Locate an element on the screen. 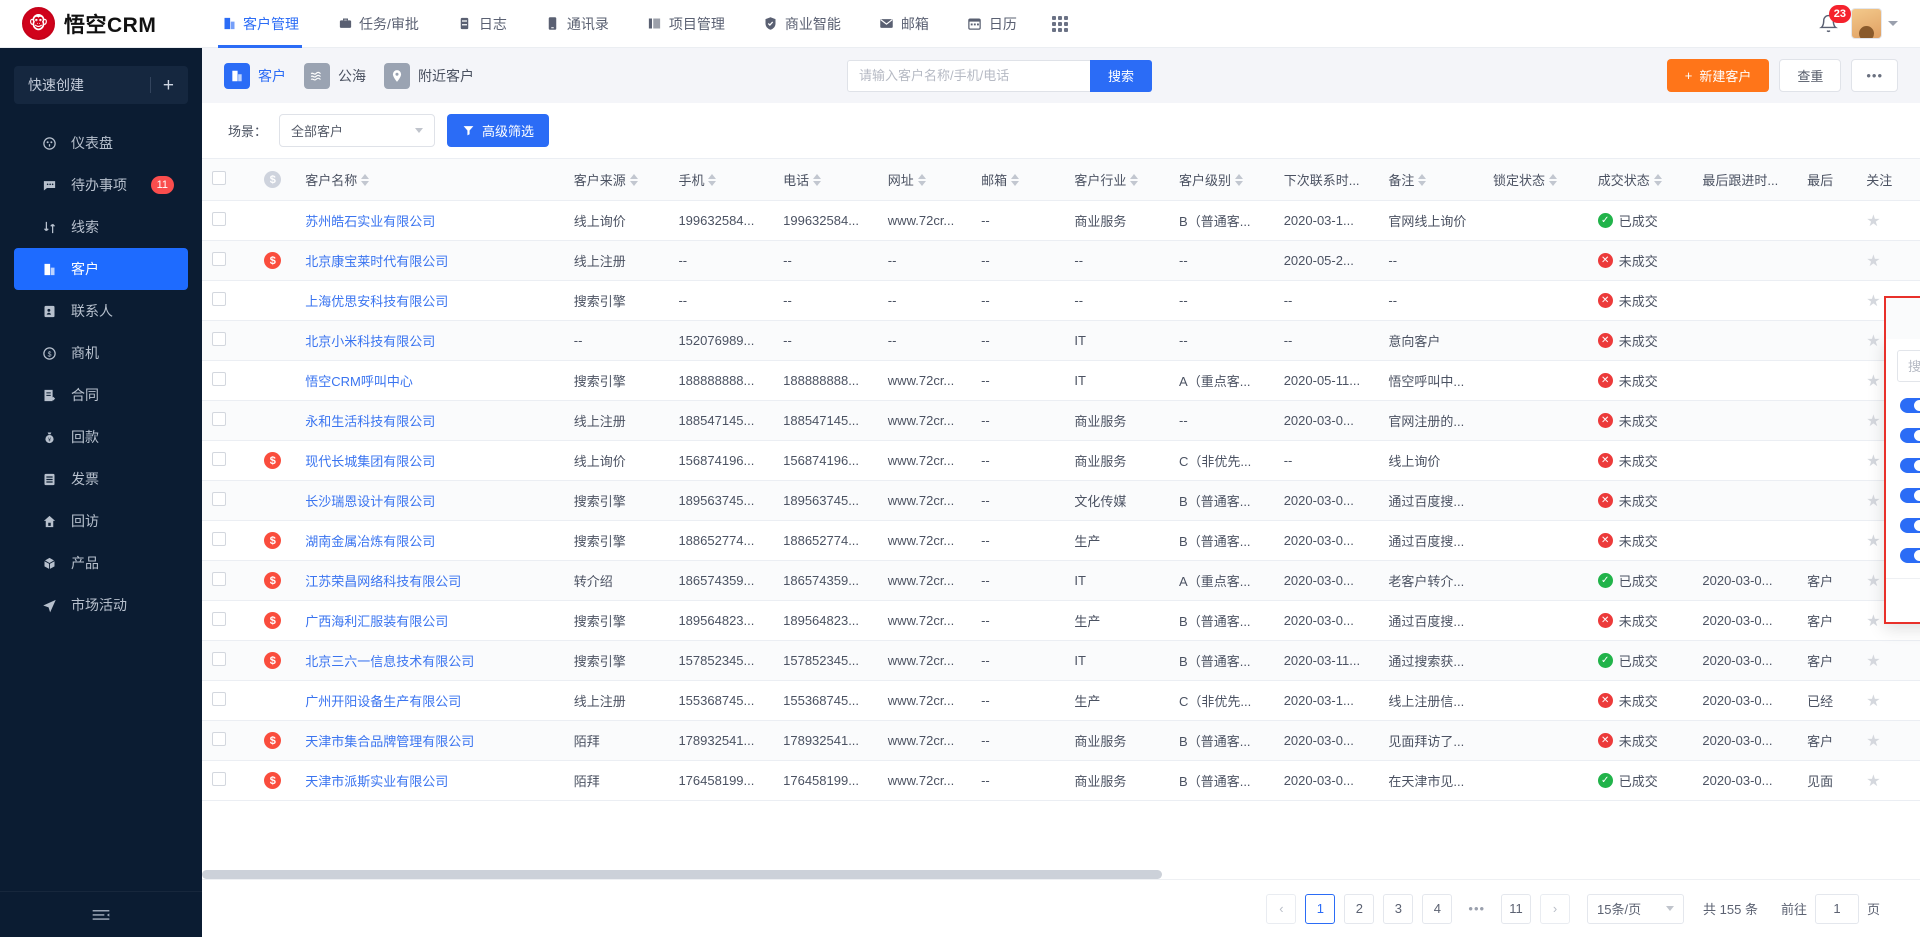 This screenshot has width=1920, height=937. topnav-item-3: 通讯录 is located at coordinates (577, 24).